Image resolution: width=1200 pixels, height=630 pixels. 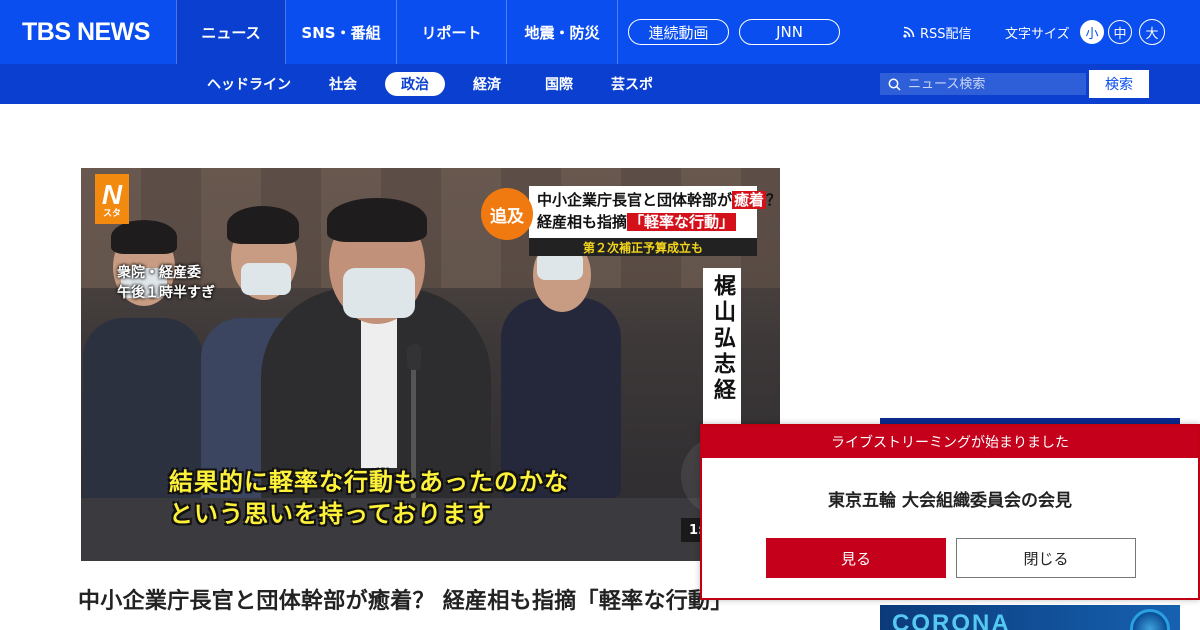 What do you see at coordinates (789, 32) in the screenshot?
I see `pill-jnn: JNN` at bounding box center [789, 32].